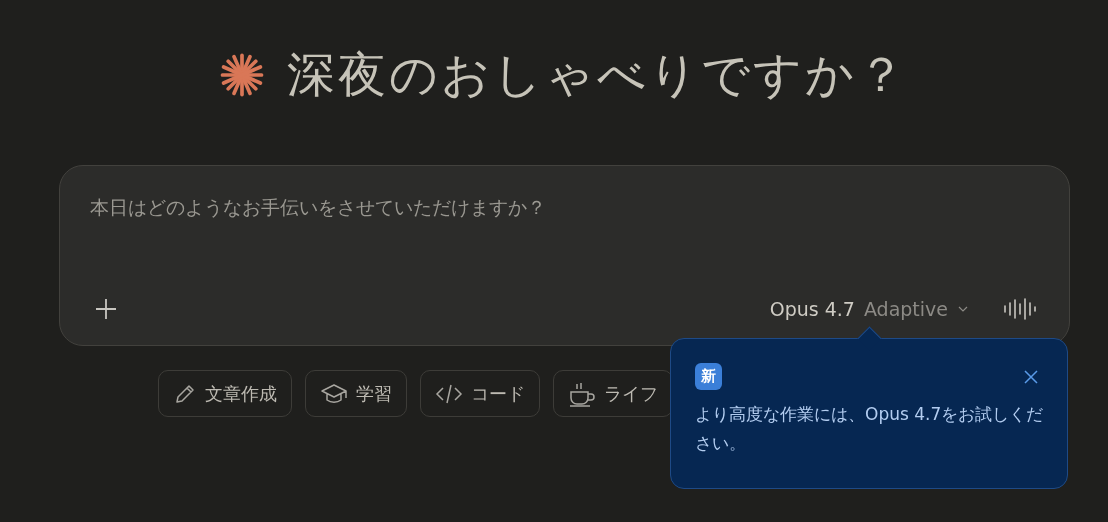 This screenshot has width=1108, height=522. What do you see at coordinates (613, 393) in the screenshot?
I see `suggestion-chip: ライフ` at bounding box center [613, 393].